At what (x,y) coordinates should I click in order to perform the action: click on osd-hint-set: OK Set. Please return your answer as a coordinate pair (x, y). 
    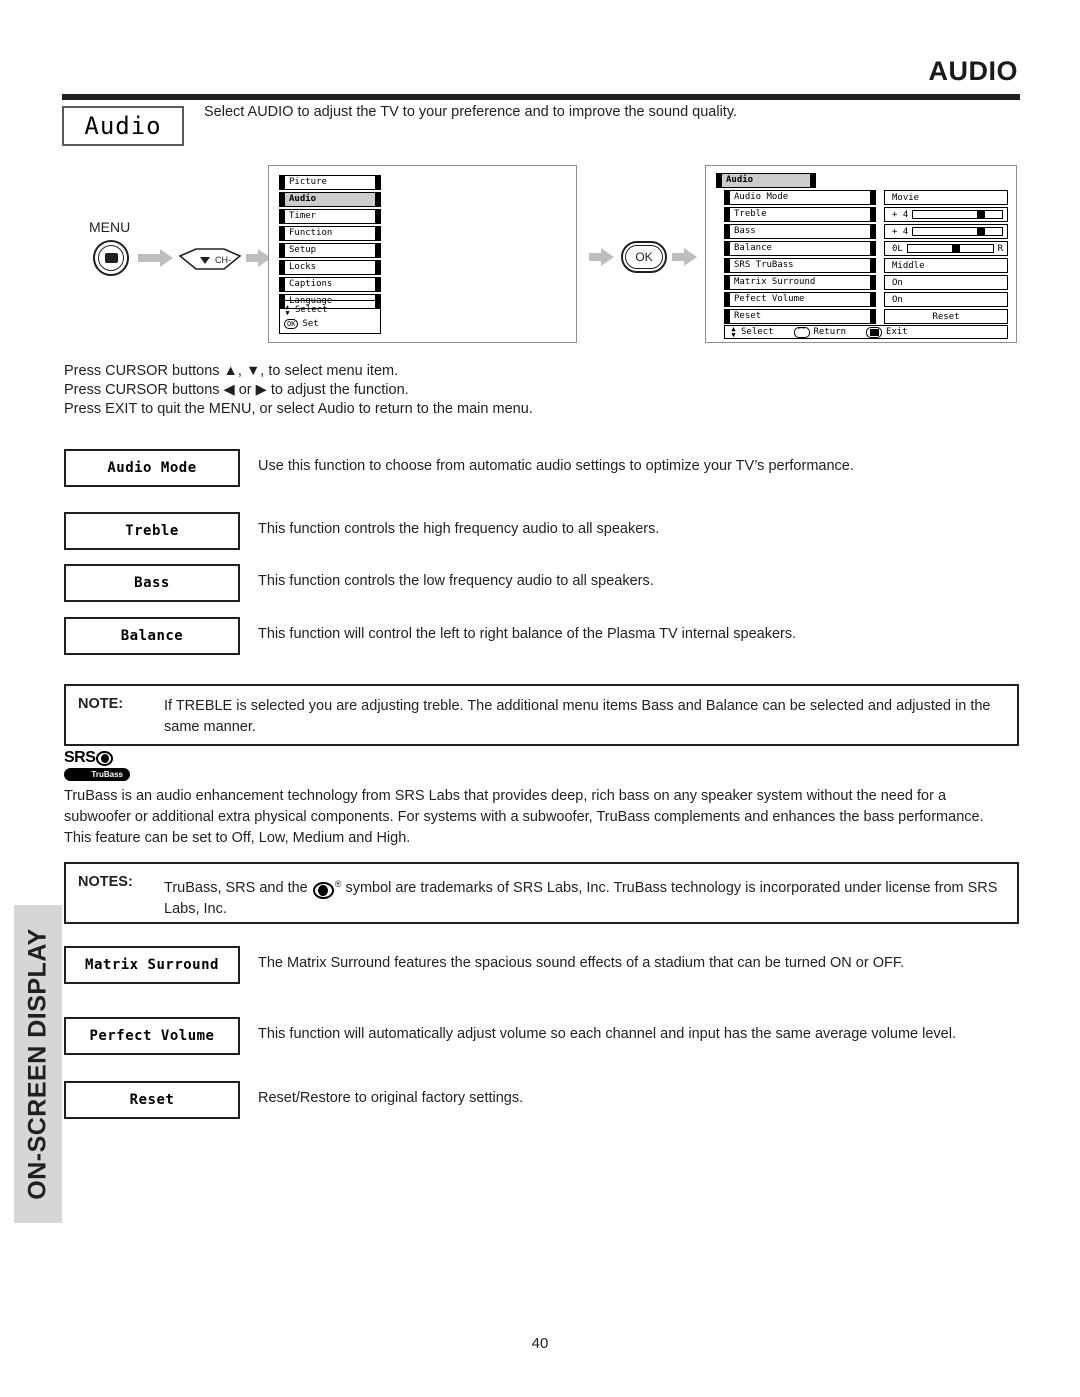
    Looking at the image, I should click on (332, 324).